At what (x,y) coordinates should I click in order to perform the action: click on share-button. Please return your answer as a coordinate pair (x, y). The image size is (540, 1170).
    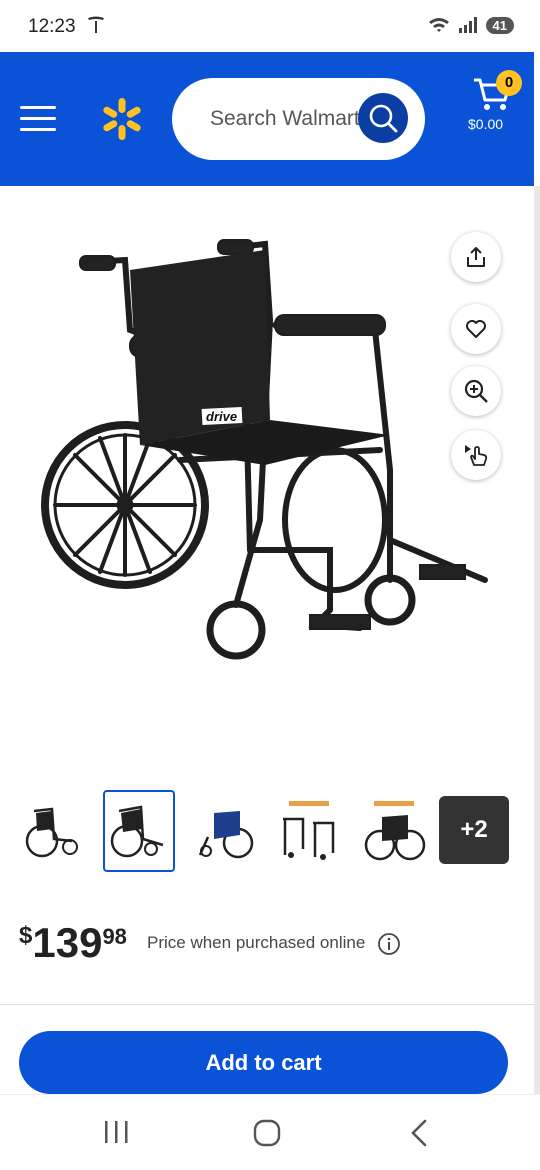
    Looking at the image, I should click on (476, 257).